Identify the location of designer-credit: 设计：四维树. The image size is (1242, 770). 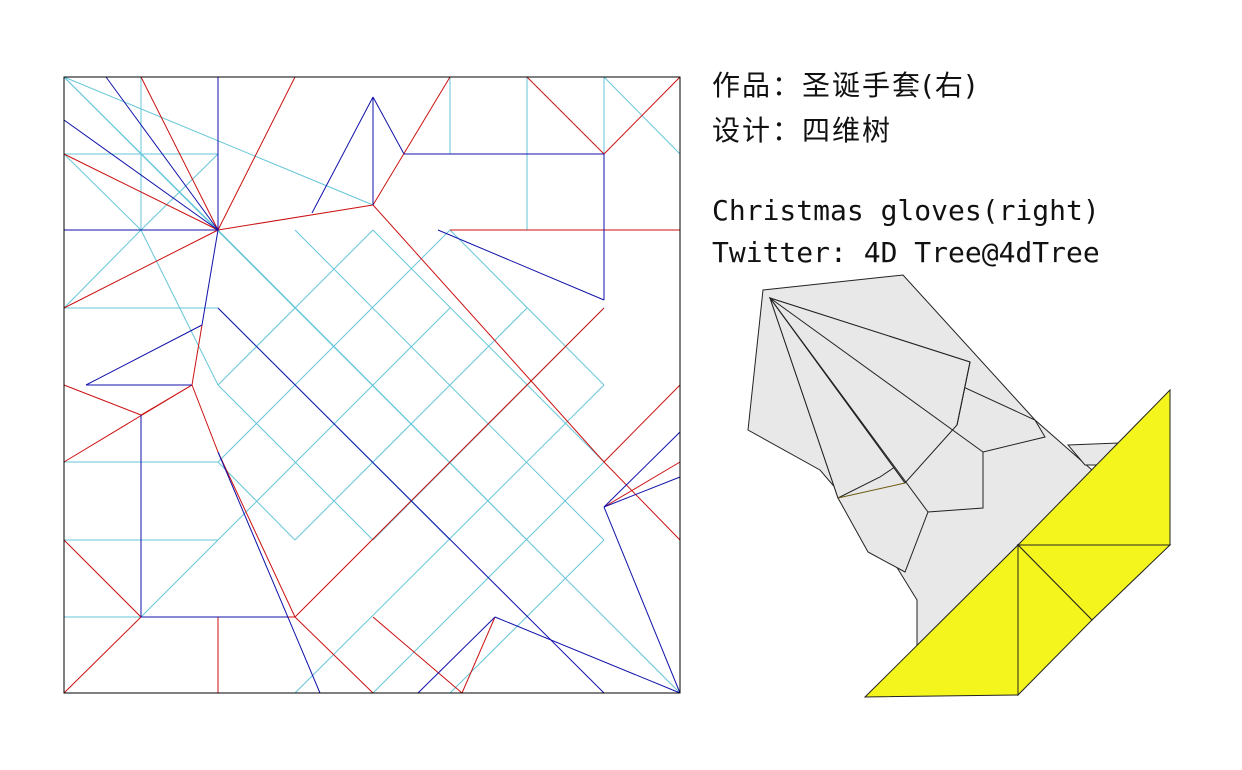
(802, 130).